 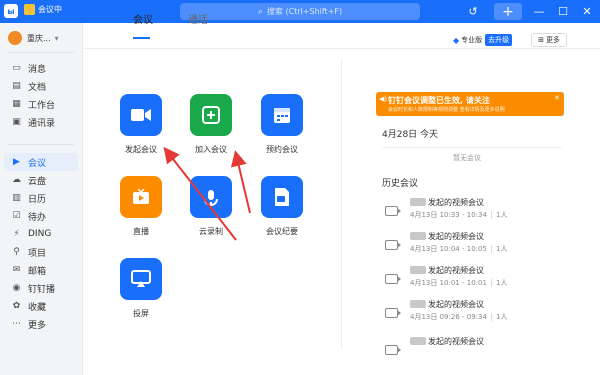 I want to click on live-icon: ◉, so click(x=16, y=288).